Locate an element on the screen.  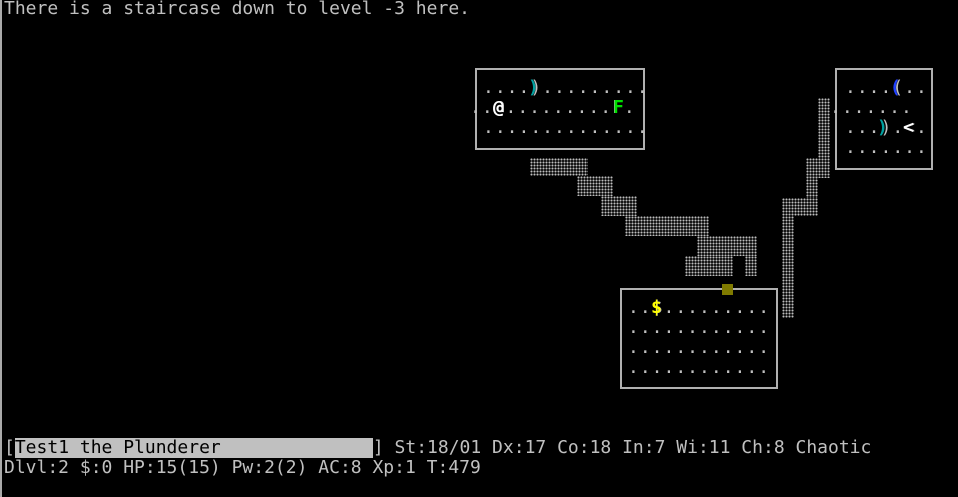
name-bracket-close: ] is located at coordinates (378, 447).